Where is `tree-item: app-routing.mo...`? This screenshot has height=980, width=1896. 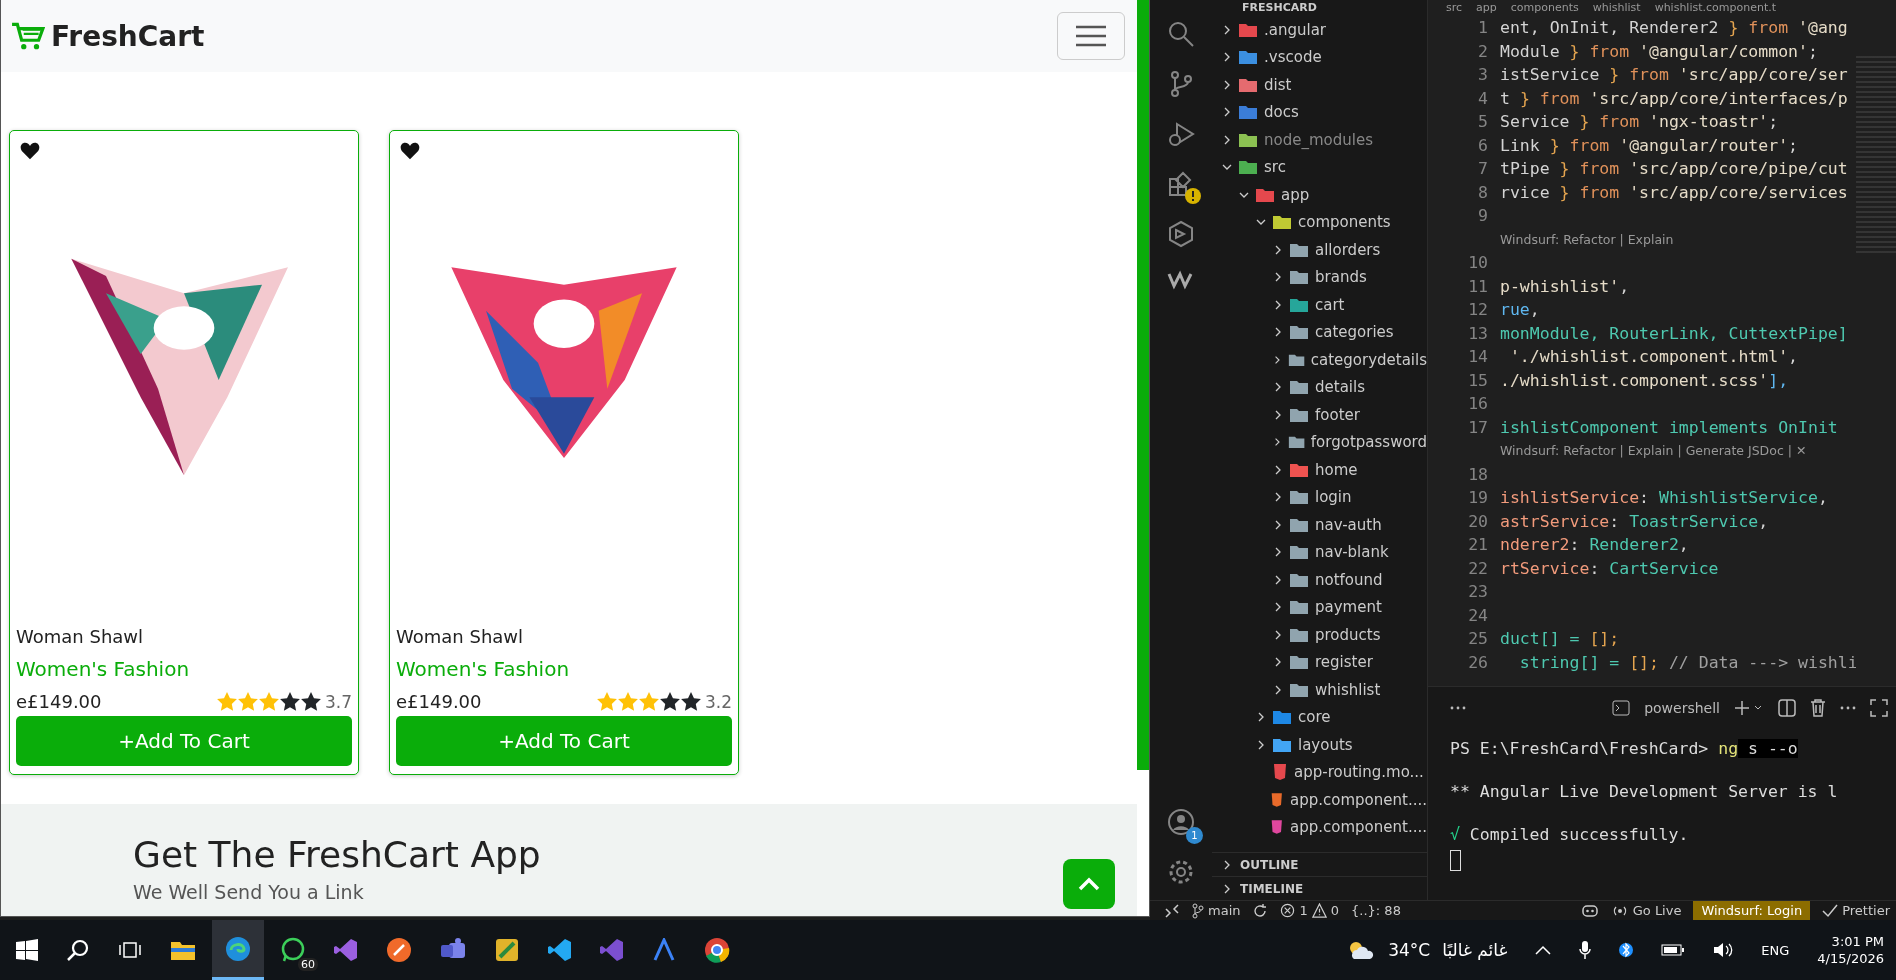
tree-item: app-routing.mo... is located at coordinates (1319, 772).